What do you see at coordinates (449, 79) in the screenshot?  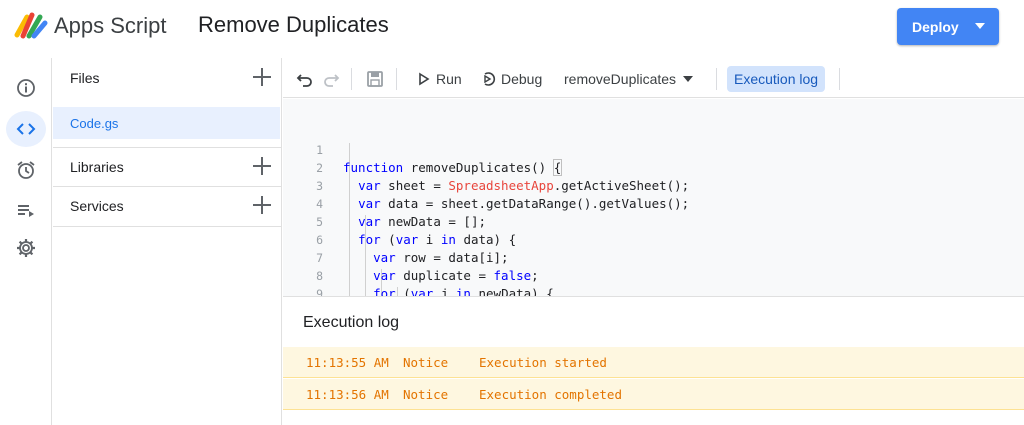 I see `run-label: Run` at bounding box center [449, 79].